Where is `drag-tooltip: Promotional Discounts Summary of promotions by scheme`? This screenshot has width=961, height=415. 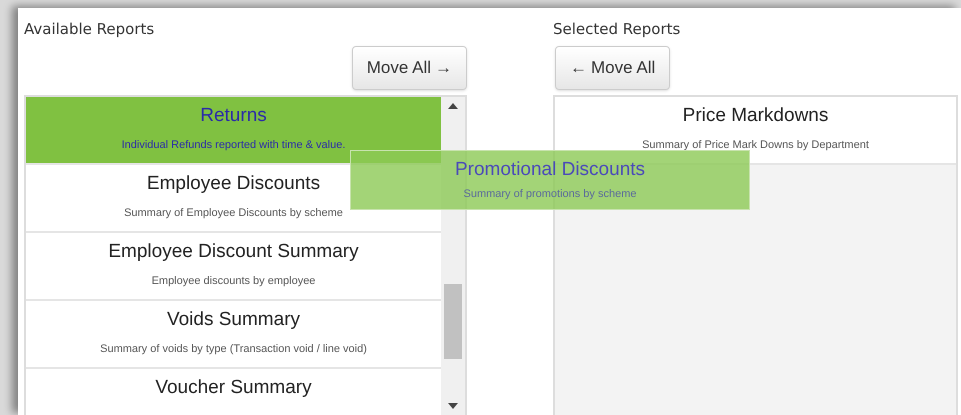 drag-tooltip: Promotional Discounts Summary of promotions by scheme is located at coordinates (550, 180).